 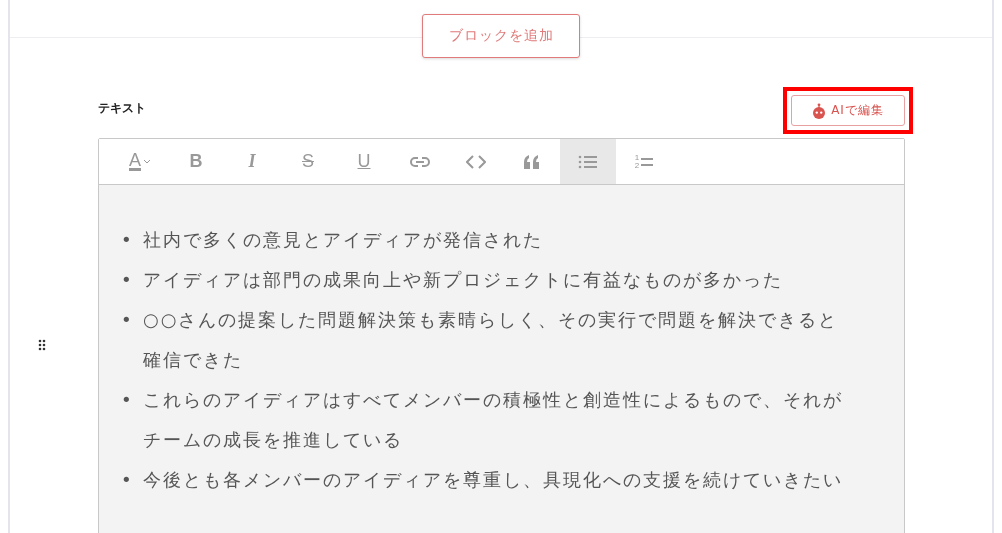 I want to click on numbered-list-button: 1 2, so click(x=644, y=161).